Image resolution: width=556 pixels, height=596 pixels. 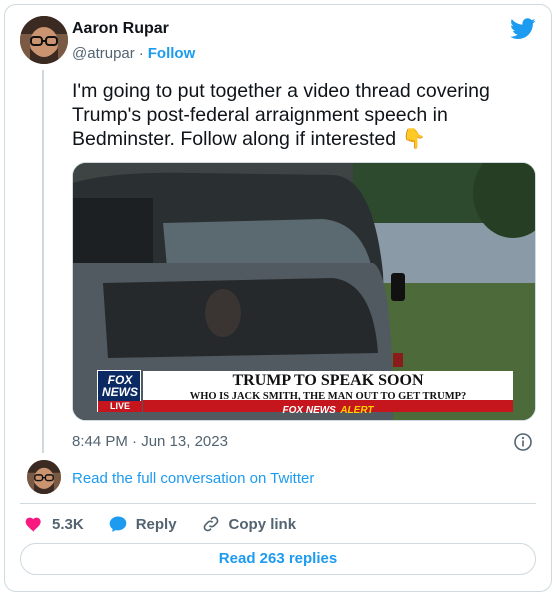 I want to click on thread-connector-line, so click(x=43, y=261).